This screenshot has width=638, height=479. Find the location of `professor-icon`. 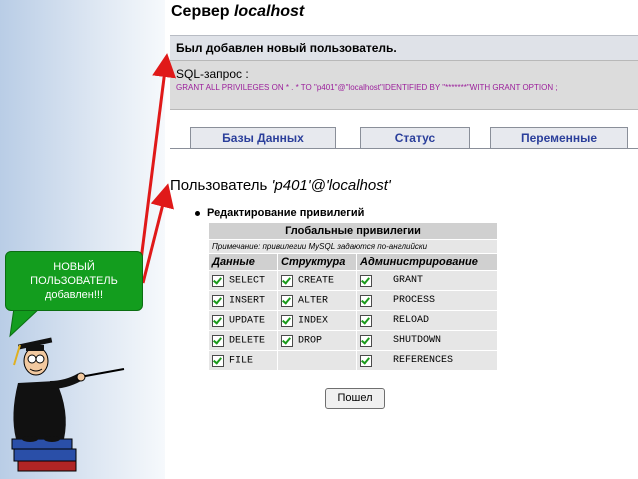

professor-icon is located at coordinates (68, 404).